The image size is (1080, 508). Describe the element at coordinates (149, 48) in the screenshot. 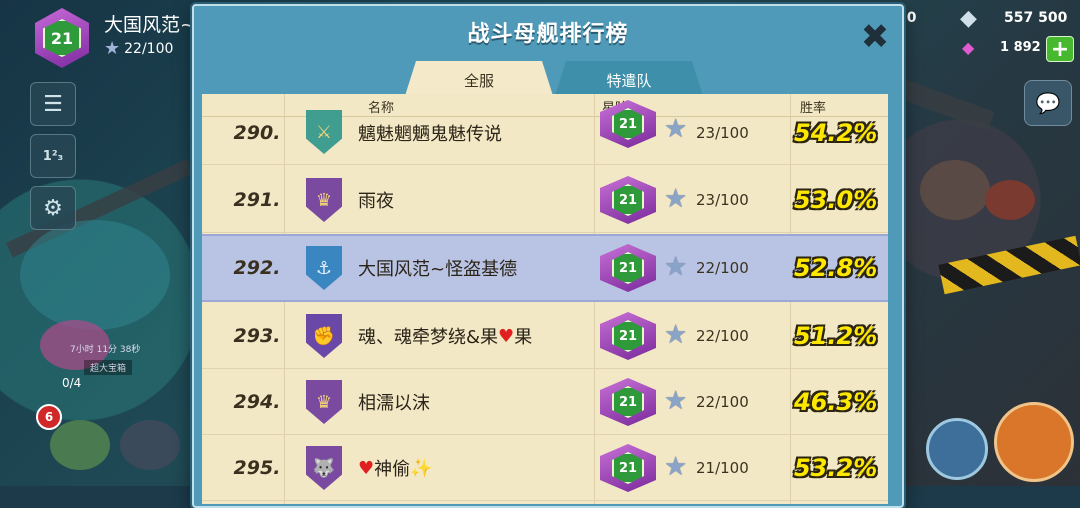

I see `player-stars-value: 22/100` at that location.